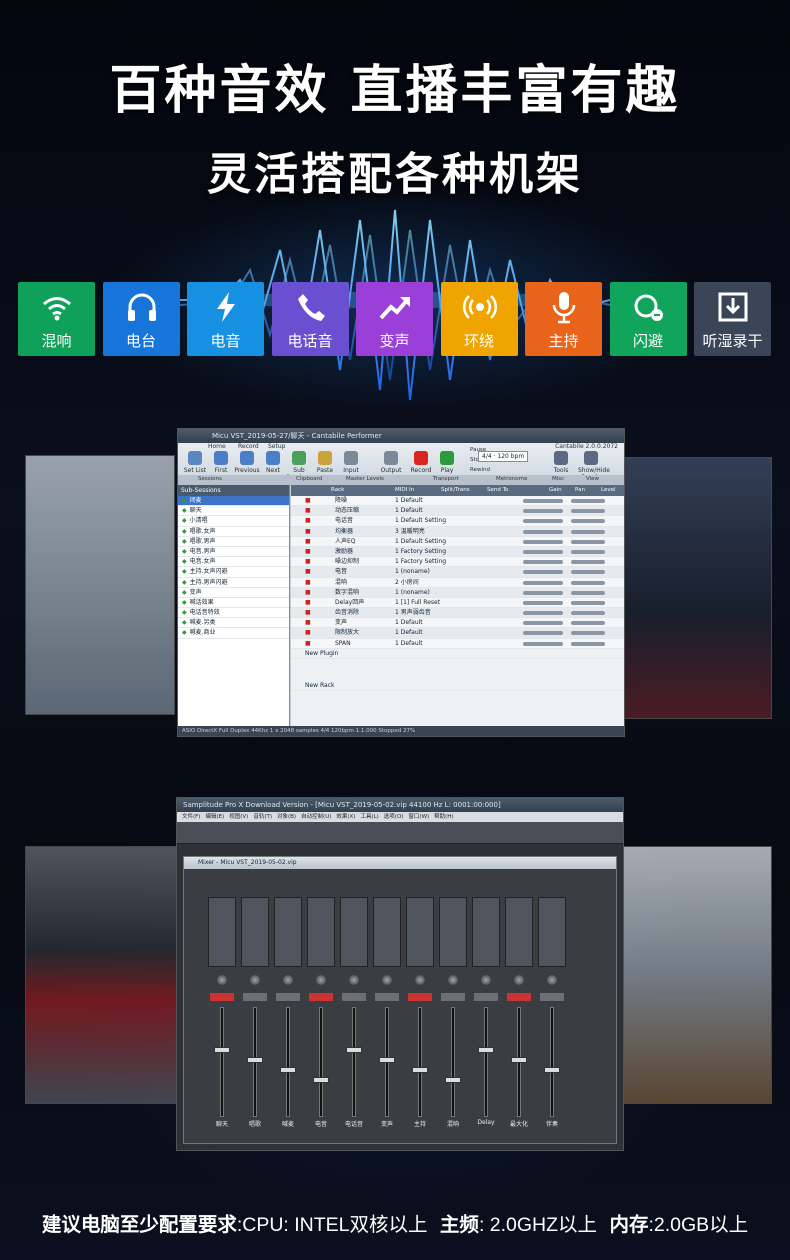 This screenshot has width=790, height=1260. Describe the element at coordinates (56, 319) in the screenshot. I see `effect-tile-wifi: 混响` at that location.